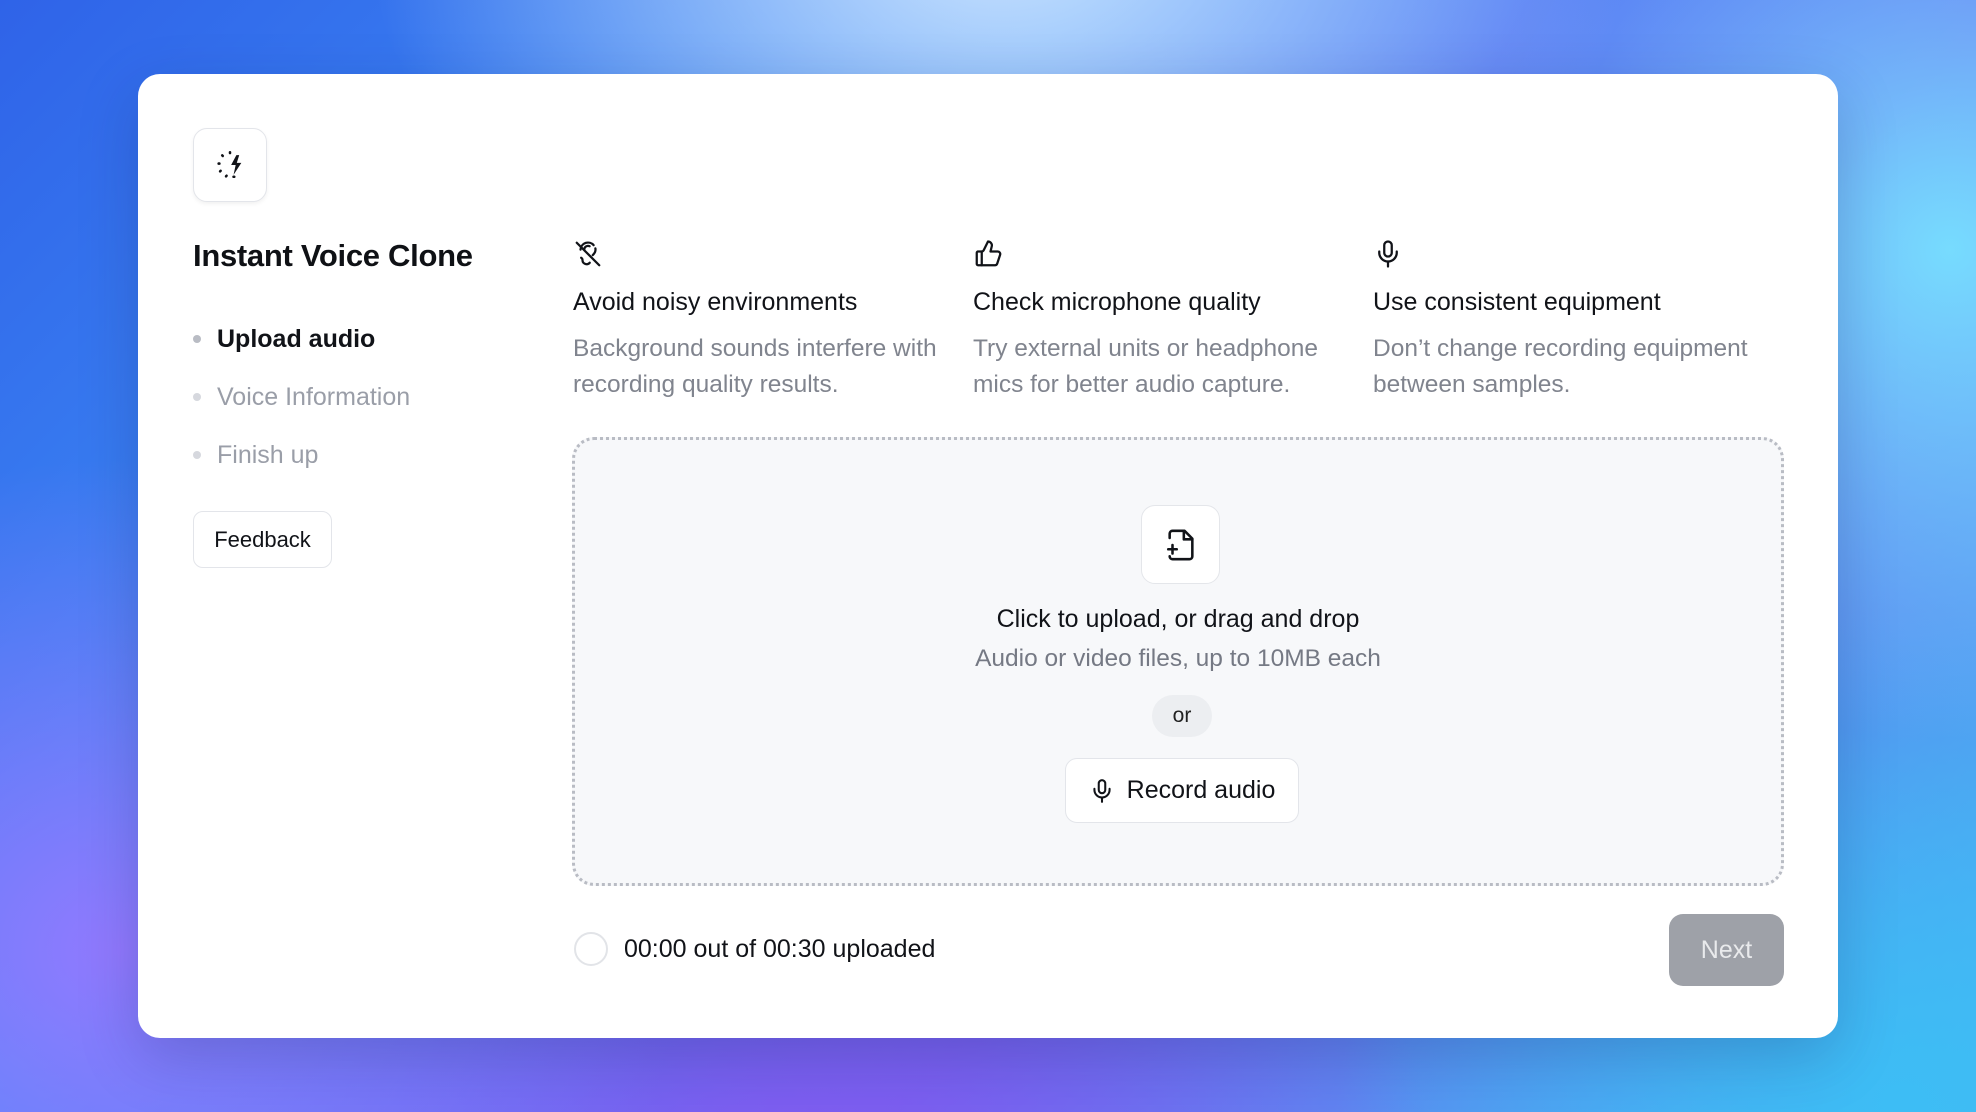 The width and height of the screenshot is (1976, 1112). Describe the element at coordinates (1201, 790) in the screenshot. I see `record-audio-label: Record audio` at that location.